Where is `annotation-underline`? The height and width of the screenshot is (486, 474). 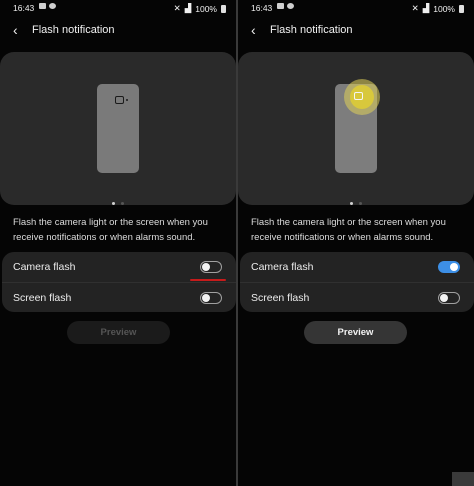
annotation-underline is located at coordinates (208, 280).